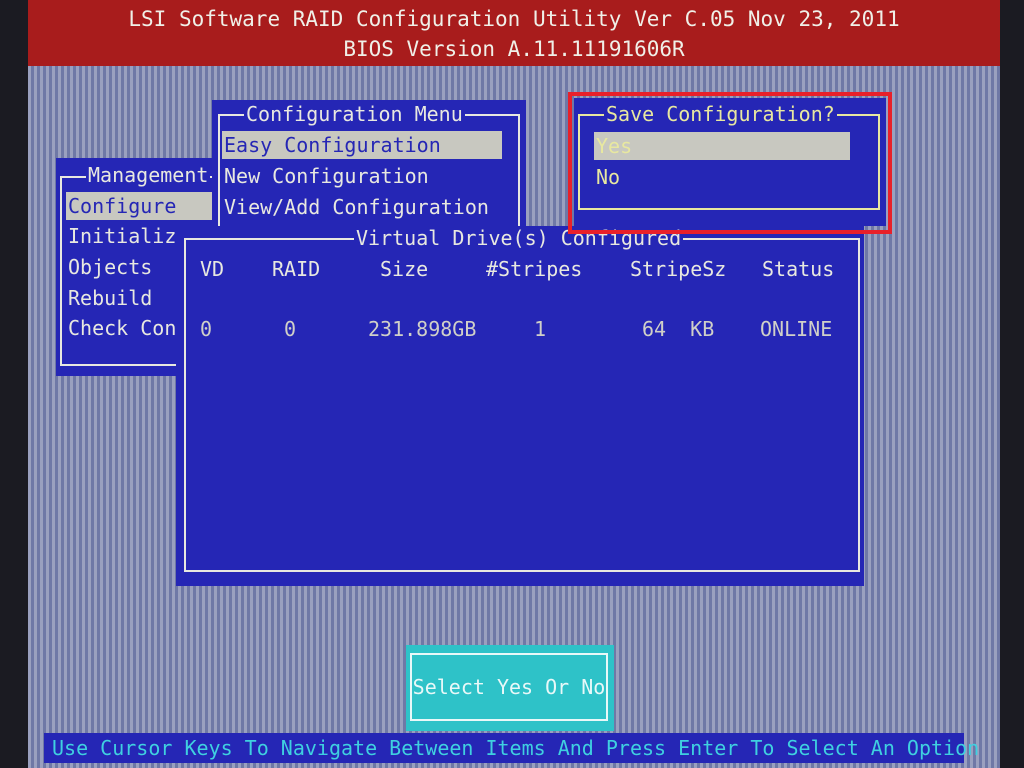  What do you see at coordinates (678, 329) in the screenshot?
I see `cell-stripe-size: 64 KB` at bounding box center [678, 329].